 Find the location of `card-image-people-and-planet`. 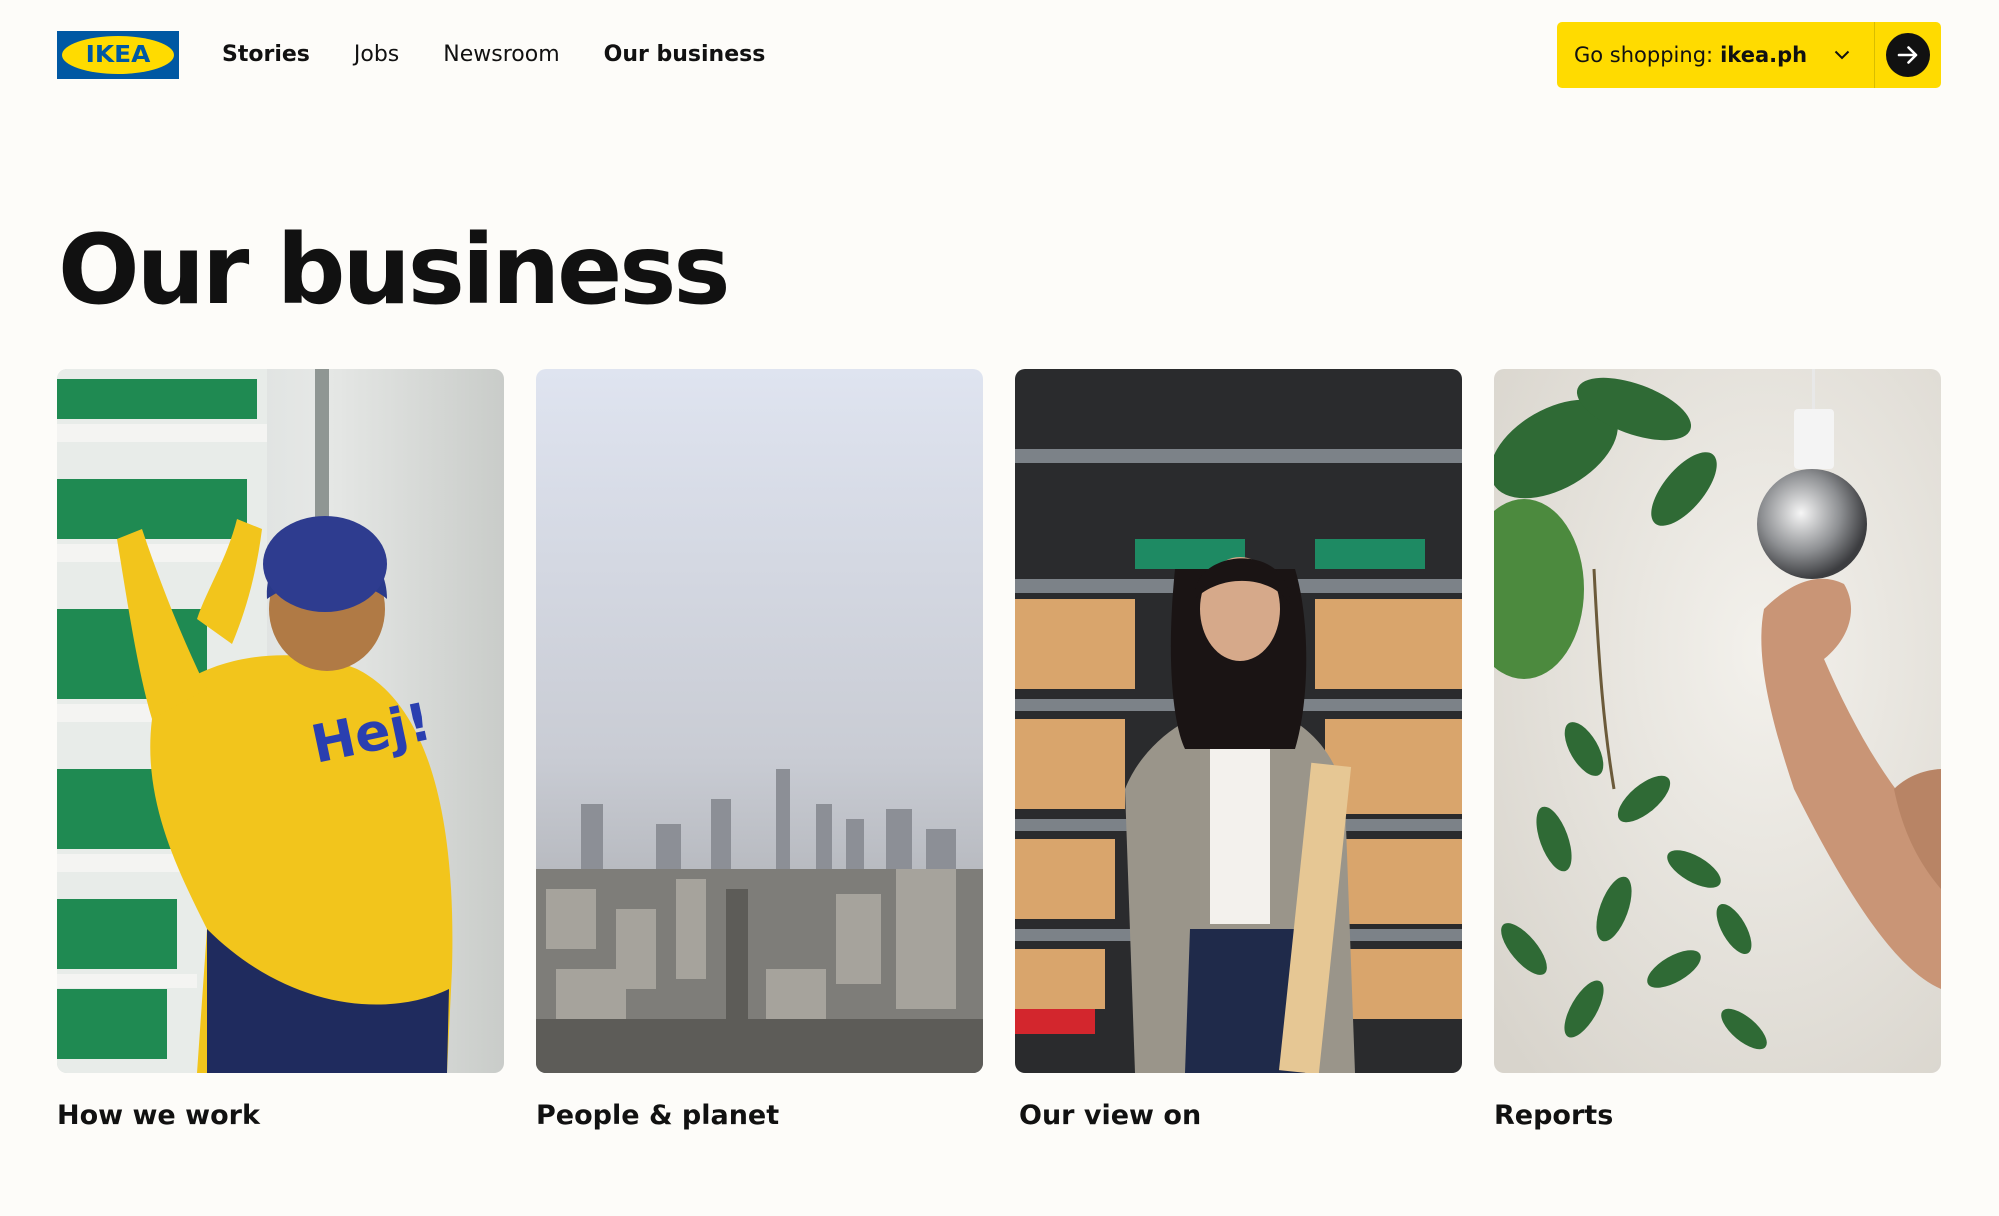

card-image-people-and-planet is located at coordinates (759, 721).